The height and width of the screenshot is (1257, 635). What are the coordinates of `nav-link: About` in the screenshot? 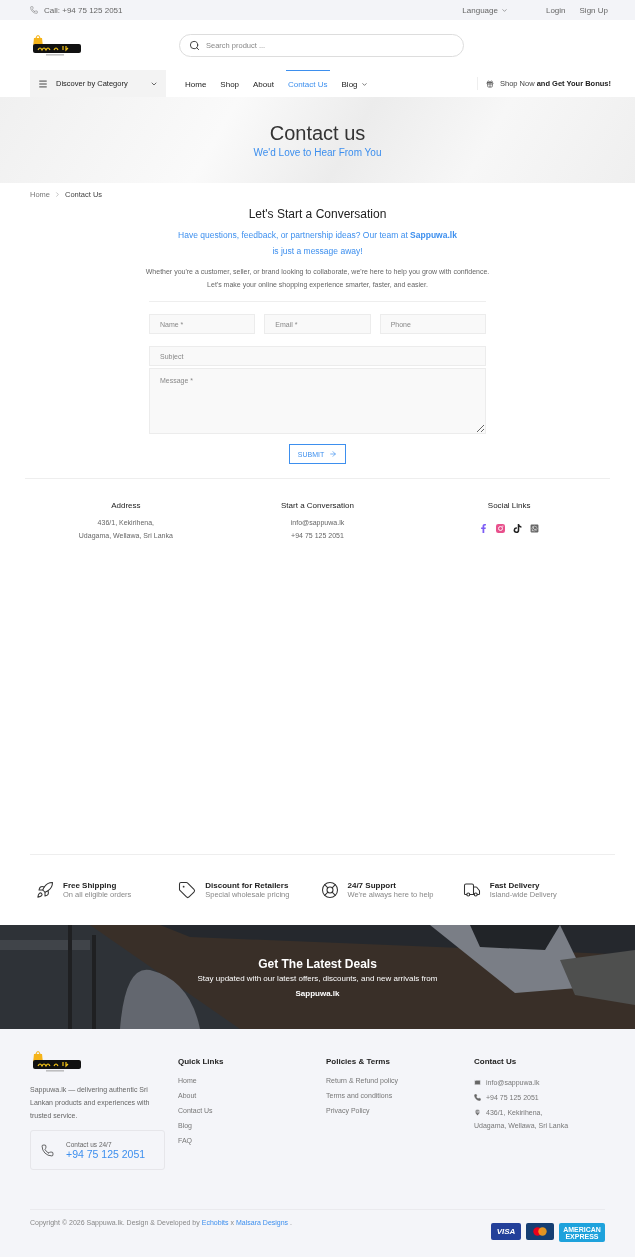 It's located at (263, 83).